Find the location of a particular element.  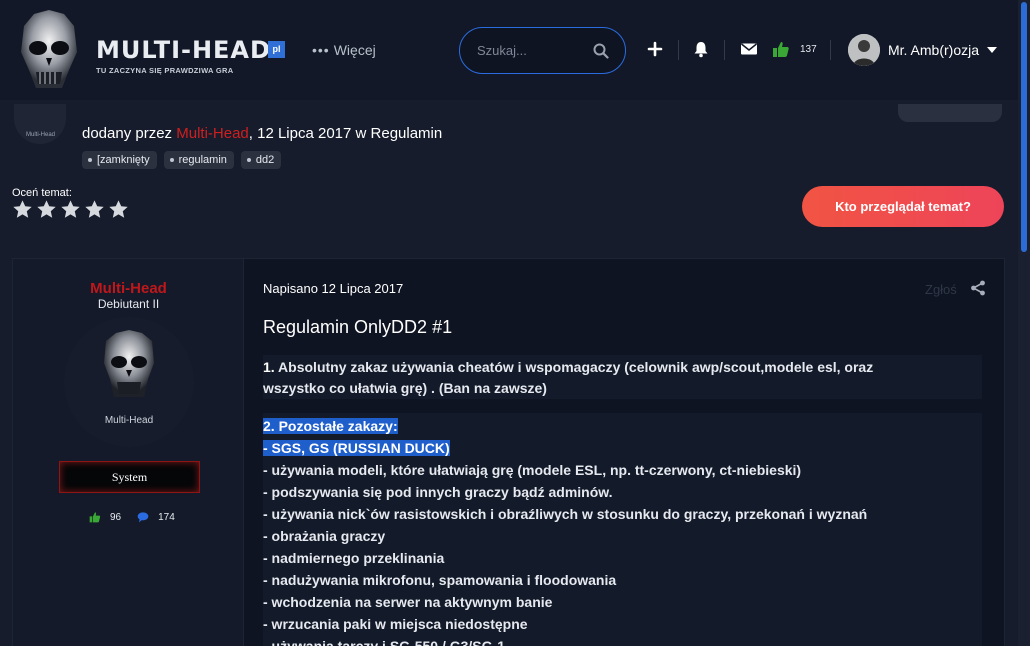

skull-avatar-icon is located at coordinates (129, 363).